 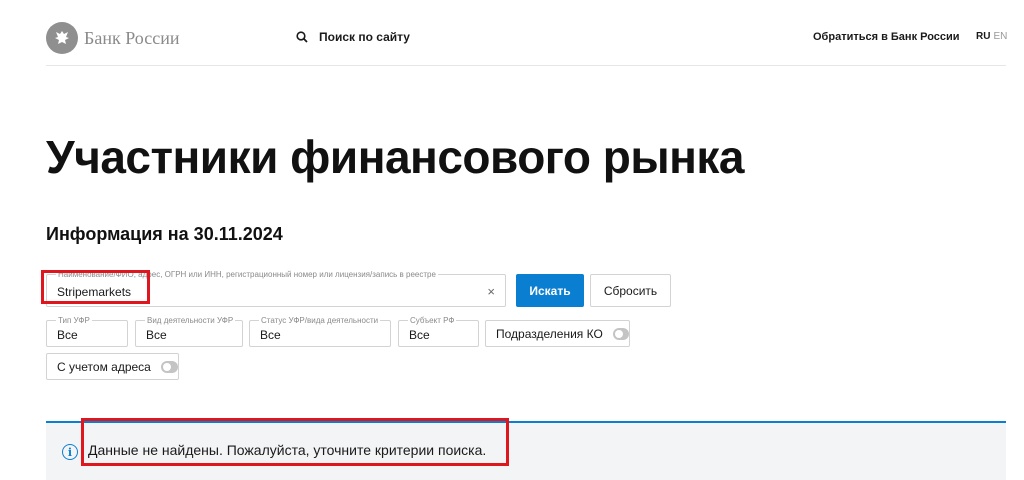 What do you see at coordinates (62, 38) in the screenshot?
I see `double-headed-eagle-icon` at bounding box center [62, 38].